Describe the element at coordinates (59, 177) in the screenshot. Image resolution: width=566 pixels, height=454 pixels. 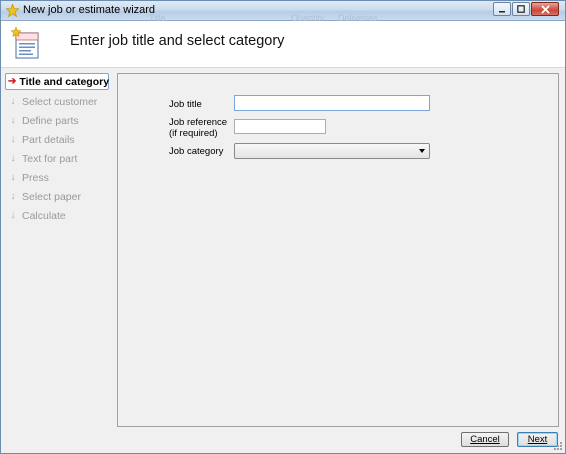
I see `step-press: ↓ Press` at that location.